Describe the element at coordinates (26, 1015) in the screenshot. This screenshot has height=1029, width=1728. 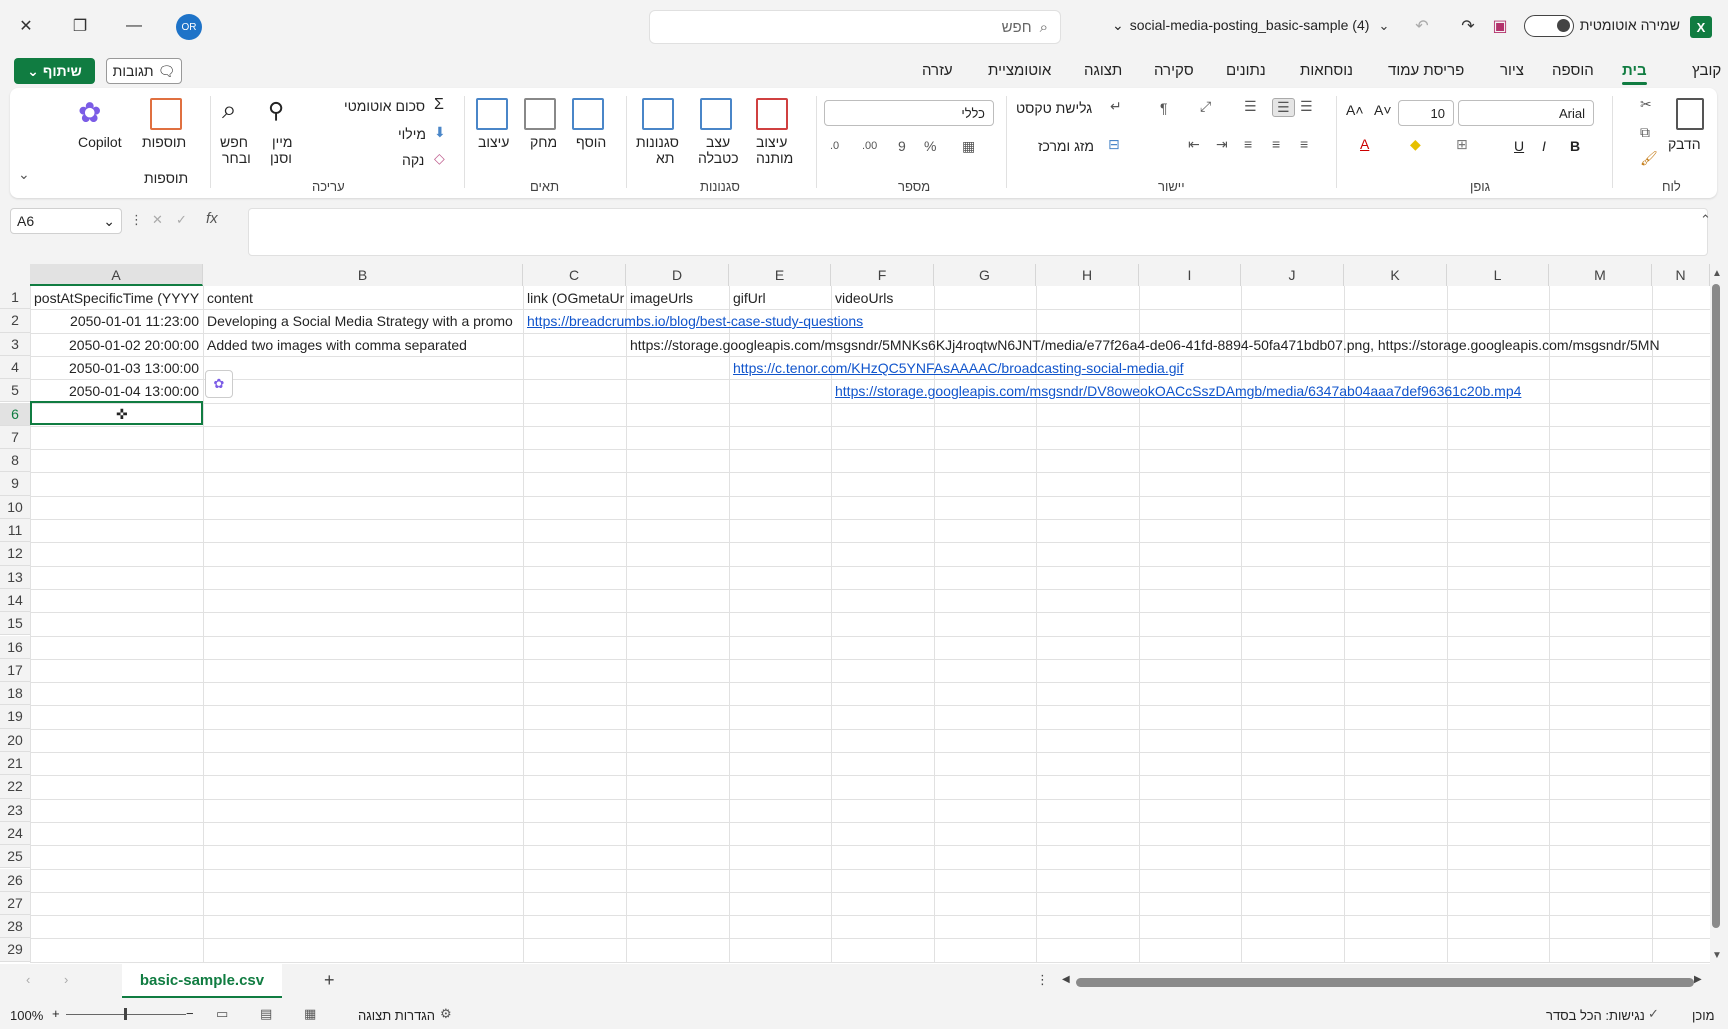
I see `zoom-level: 100%` at that location.